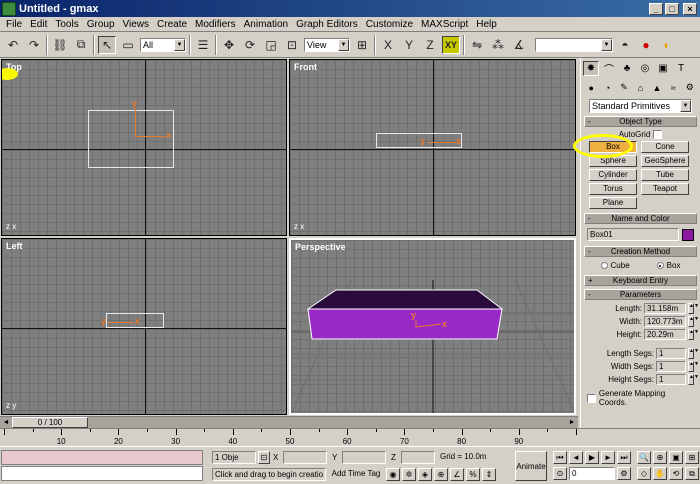 This screenshot has height=484, width=700. What do you see at coordinates (690, 8) in the screenshot?
I see `close-button: ×` at bounding box center [690, 8].